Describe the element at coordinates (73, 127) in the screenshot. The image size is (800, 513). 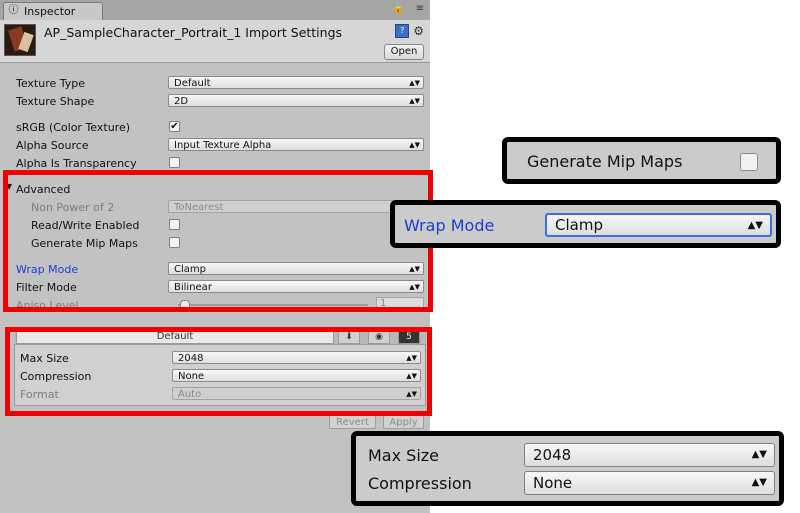
I see `srgb-label: sRGB (Color Texture)` at that location.